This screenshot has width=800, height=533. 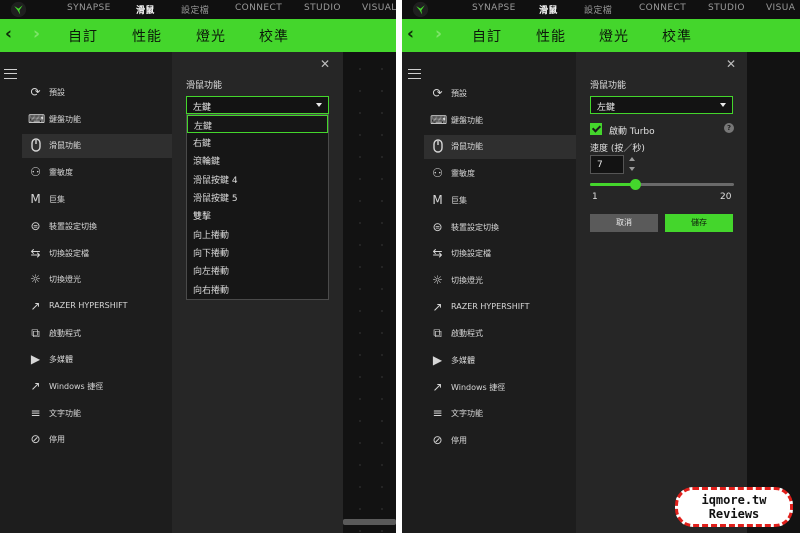 I want to click on sidebar-item-label: 多媒體, so click(x=61, y=359).